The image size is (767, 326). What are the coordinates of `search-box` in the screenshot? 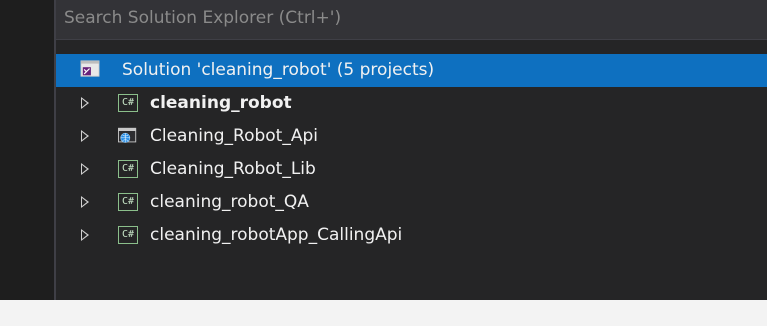 It's located at (411, 20).